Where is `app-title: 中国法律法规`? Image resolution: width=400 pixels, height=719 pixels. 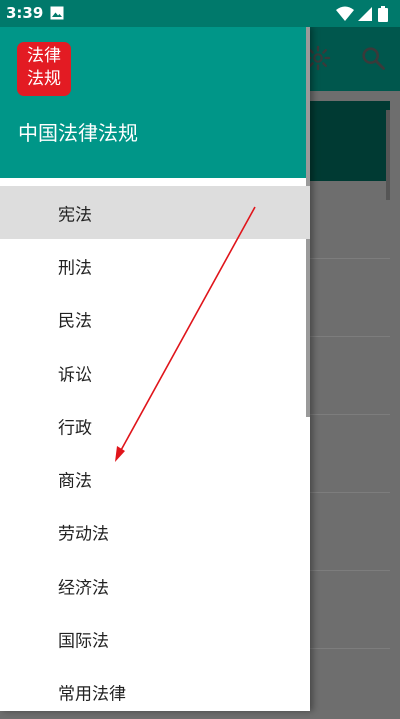 app-title: 中国法律法规 is located at coordinates (78, 133).